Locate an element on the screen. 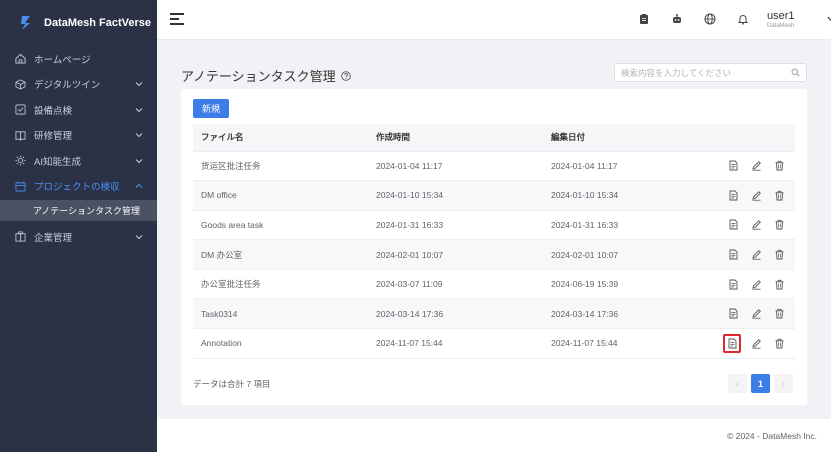  table-row: 货运区批注任务 2024-01-04 11:17 2024-01-04 11:17 is located at coordinates (494, 166).